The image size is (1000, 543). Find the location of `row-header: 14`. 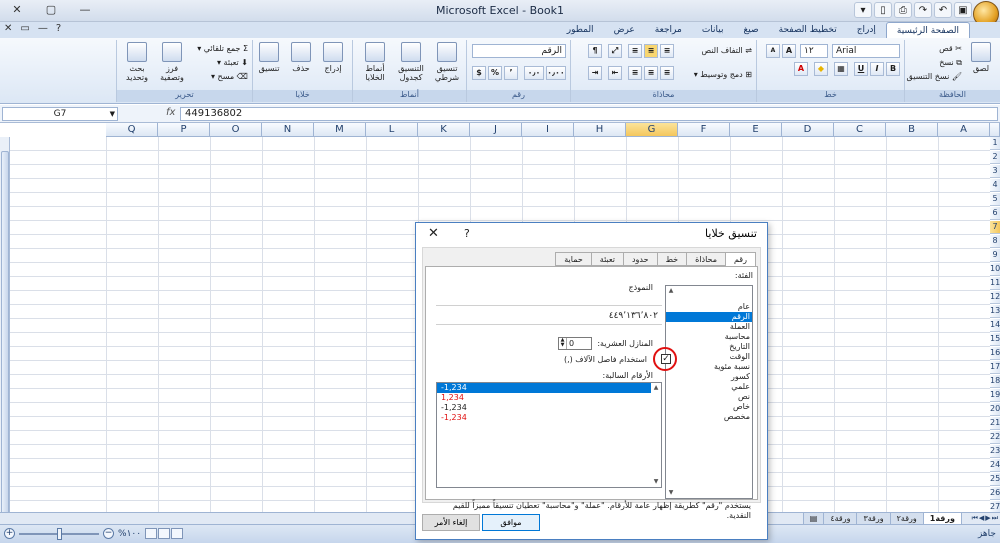

row-header: 14 is located at coordinates (995, 325).